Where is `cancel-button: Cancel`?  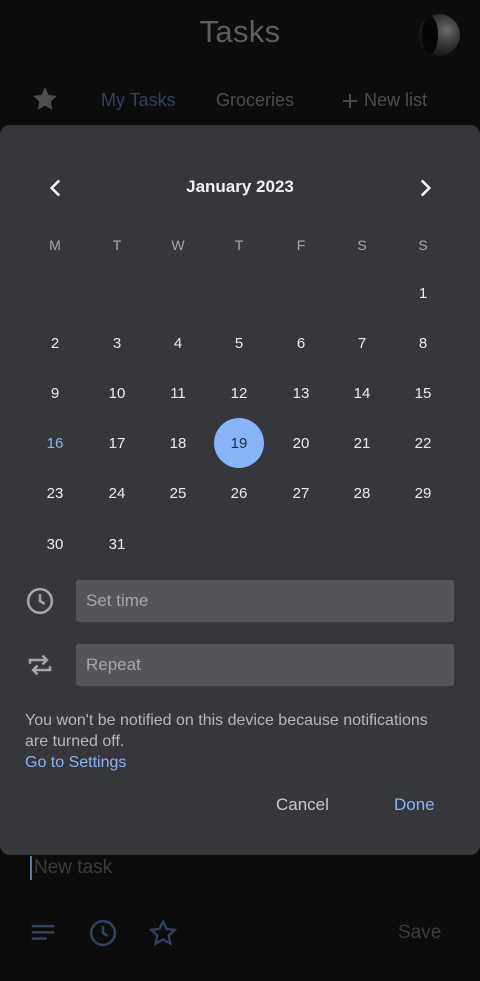 cancel-button: Cancel is located at coordinates (302, 805).